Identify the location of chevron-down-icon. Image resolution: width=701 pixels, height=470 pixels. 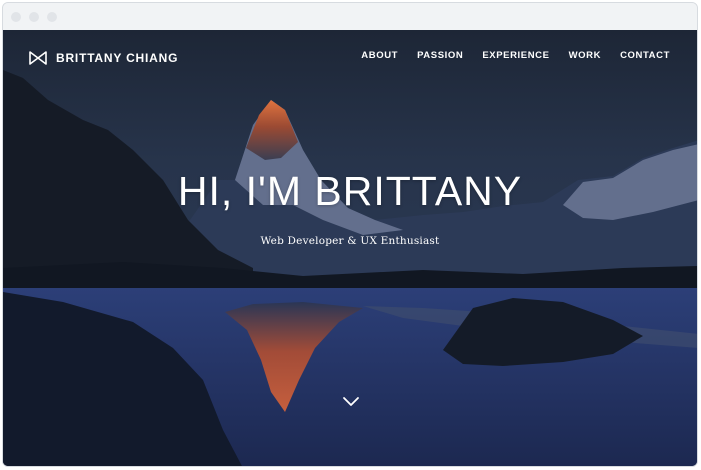
(351, 401).